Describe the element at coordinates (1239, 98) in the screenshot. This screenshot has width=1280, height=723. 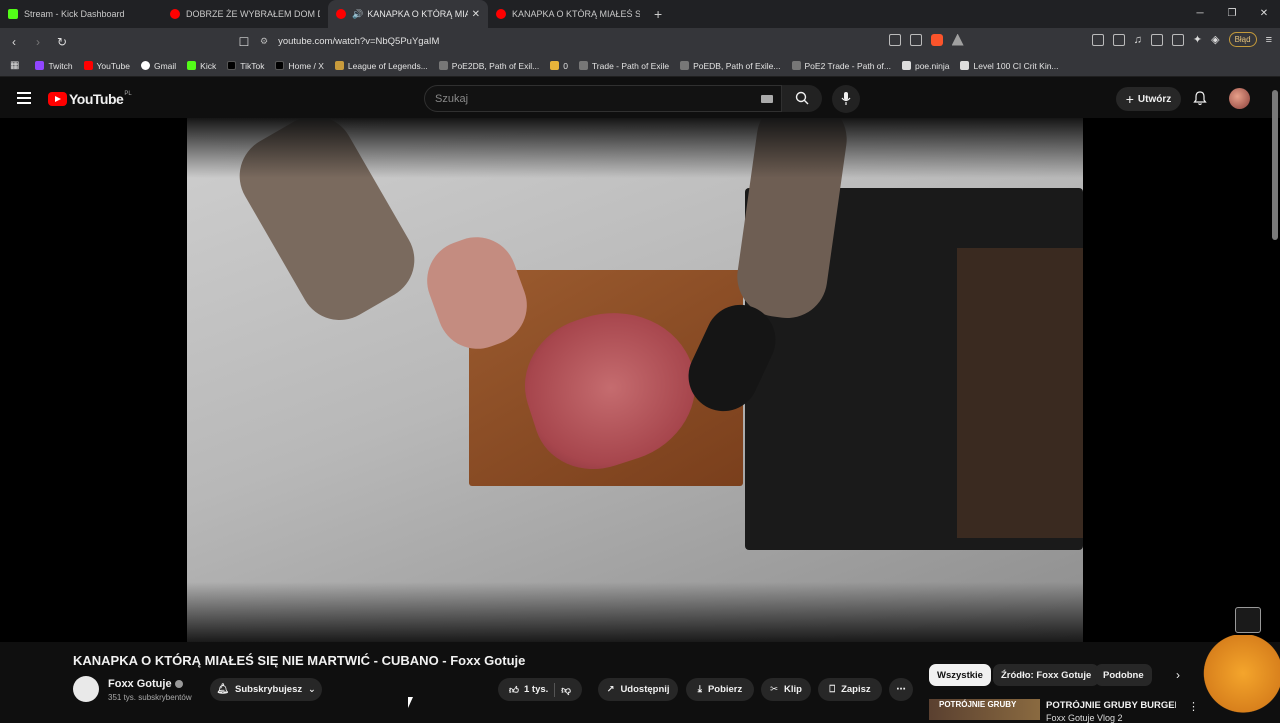
I see `user-avatar` at that location.